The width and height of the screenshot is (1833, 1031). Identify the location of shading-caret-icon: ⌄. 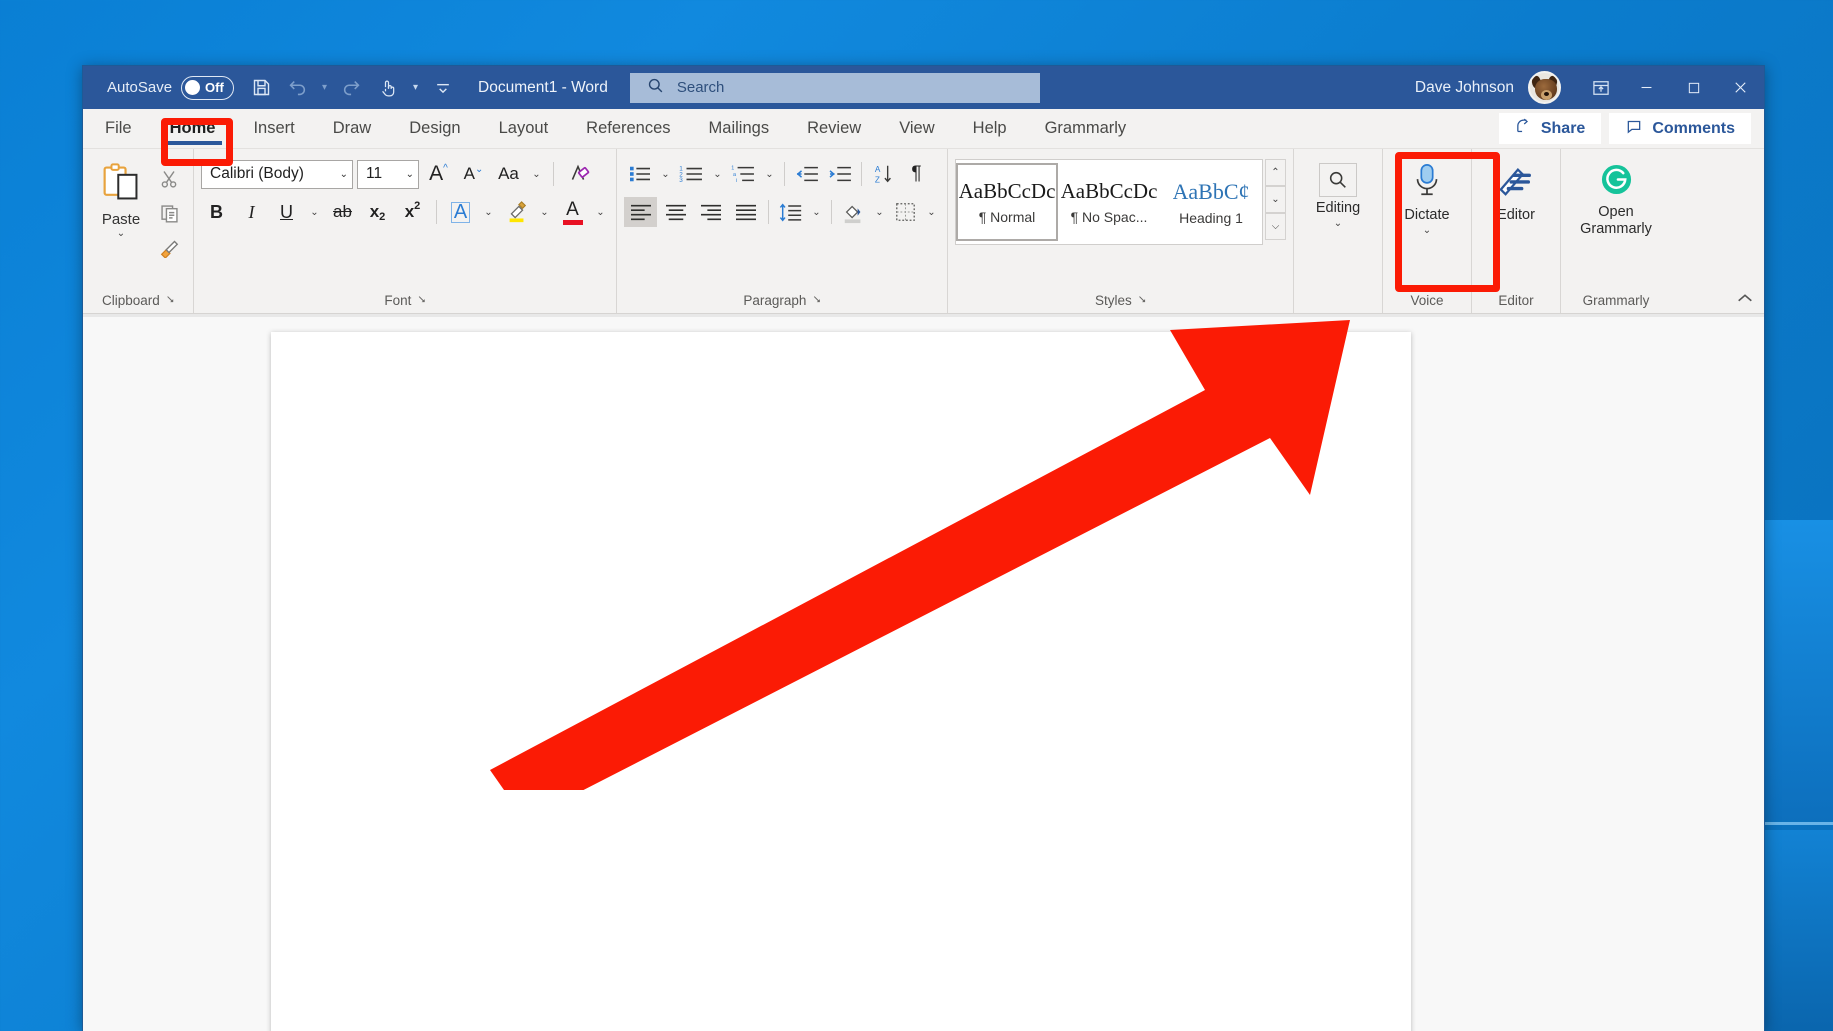
(879, 212).